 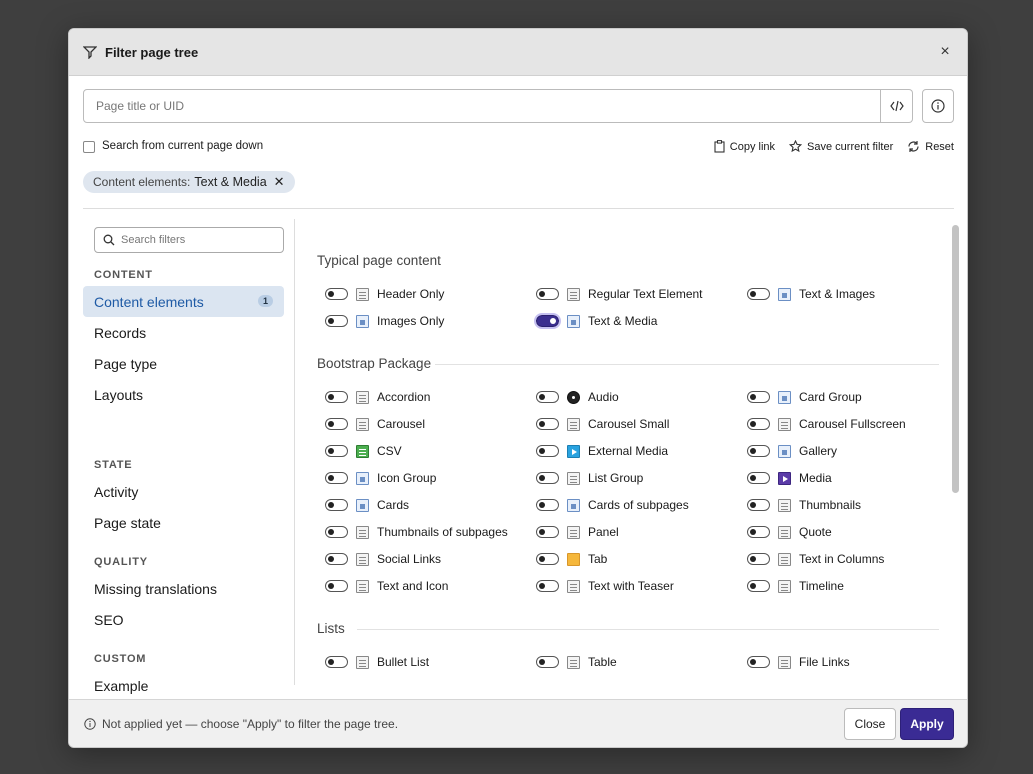 I want to click on content-element-option: Text & Images, so click(x=811, y=294).